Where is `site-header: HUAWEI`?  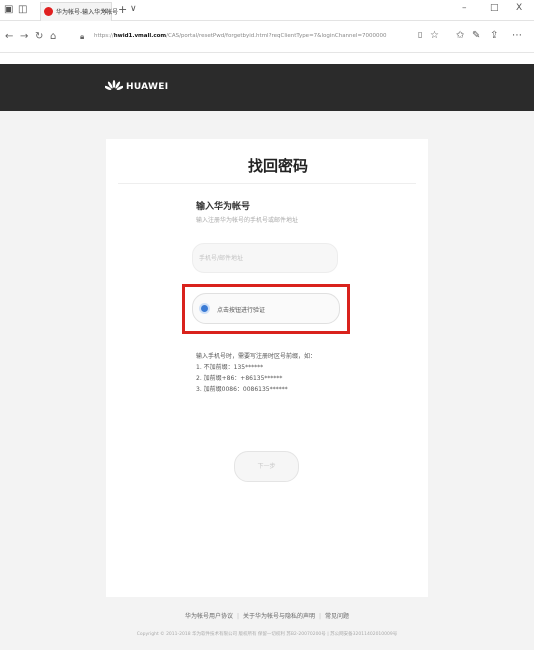 site-header: HUAWEI is located at coordinates (267, 87).